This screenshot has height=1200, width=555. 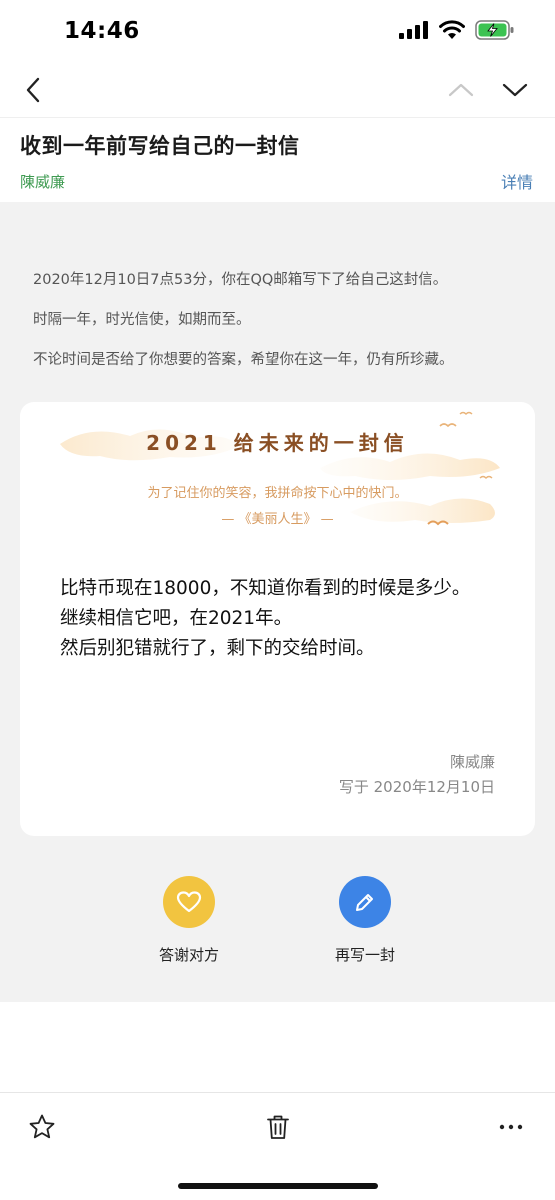 What do you see at coordinates (515, 90) in the screenshot?
I see `chevron-down-icon` at bounding box center [515, 90].